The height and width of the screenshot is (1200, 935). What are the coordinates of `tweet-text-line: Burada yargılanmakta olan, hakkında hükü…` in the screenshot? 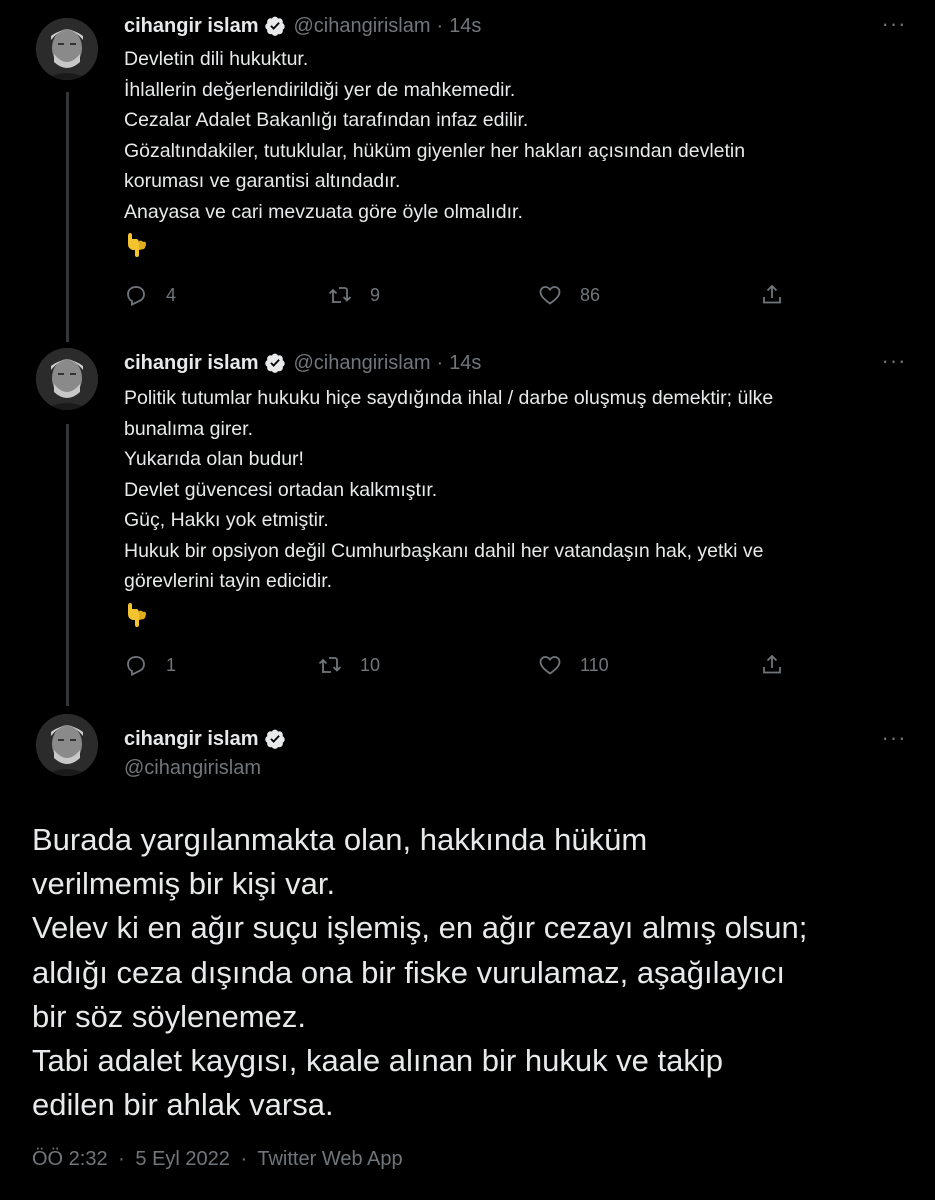 It's located at (340, 839).